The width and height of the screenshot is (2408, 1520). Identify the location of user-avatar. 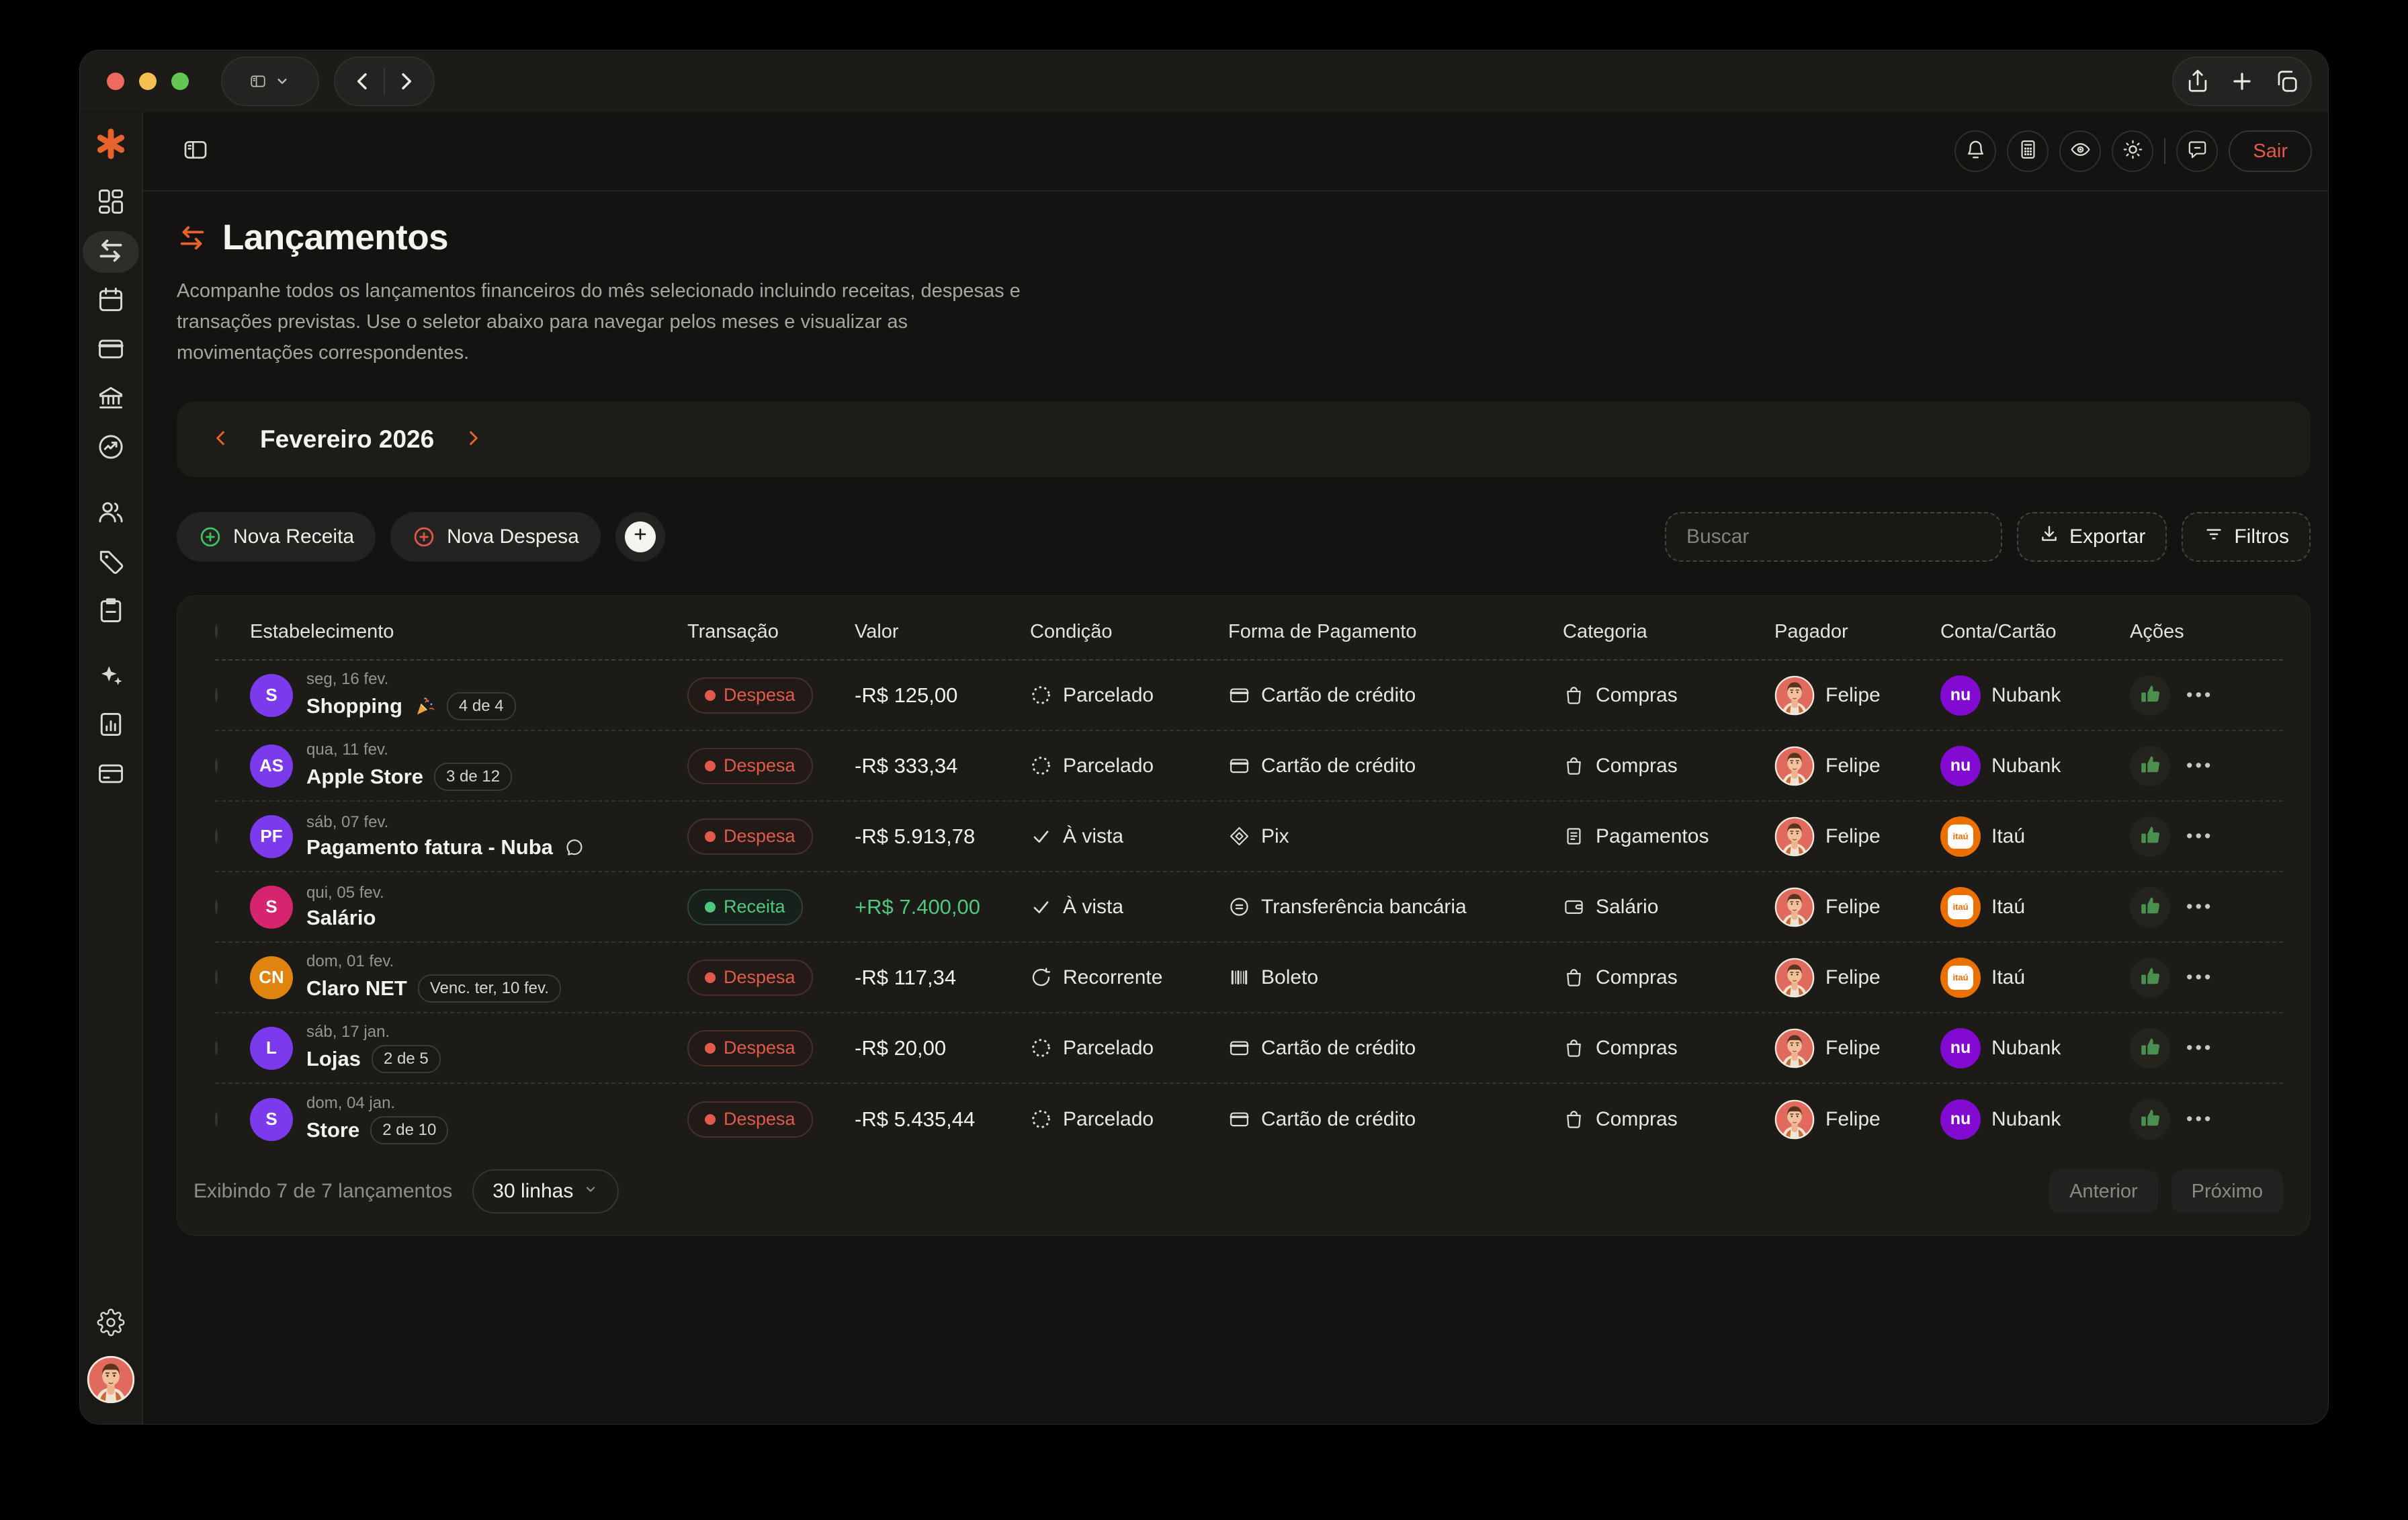
(111, 1379).